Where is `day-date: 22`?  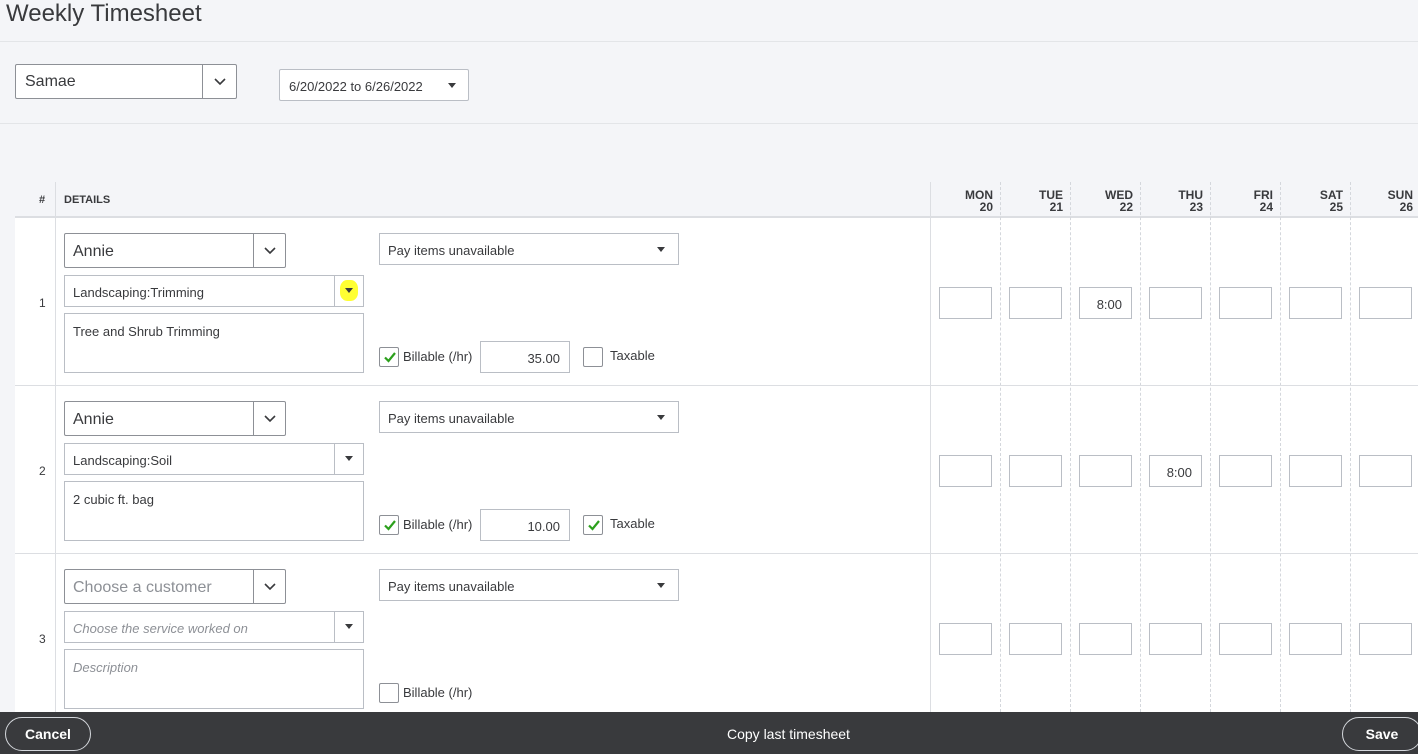
day-date: 22 is located at coordinates (1126, 207).